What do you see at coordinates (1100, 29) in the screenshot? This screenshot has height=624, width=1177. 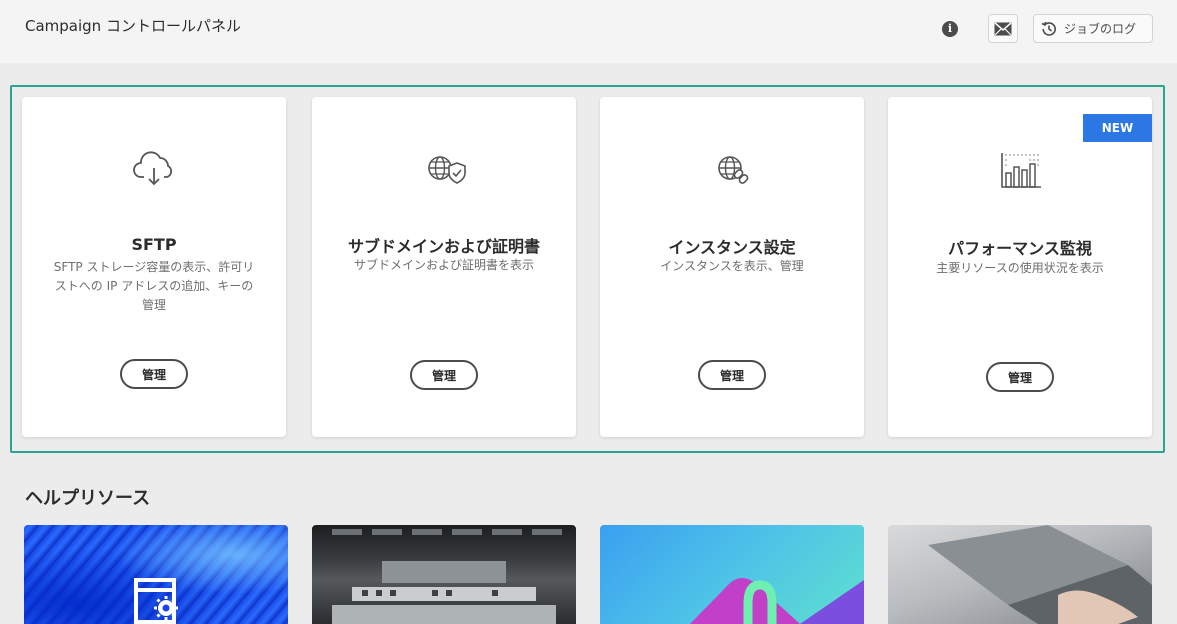 I see `job-log-label: ジョブのログ` at bounding box center [1100, 29].